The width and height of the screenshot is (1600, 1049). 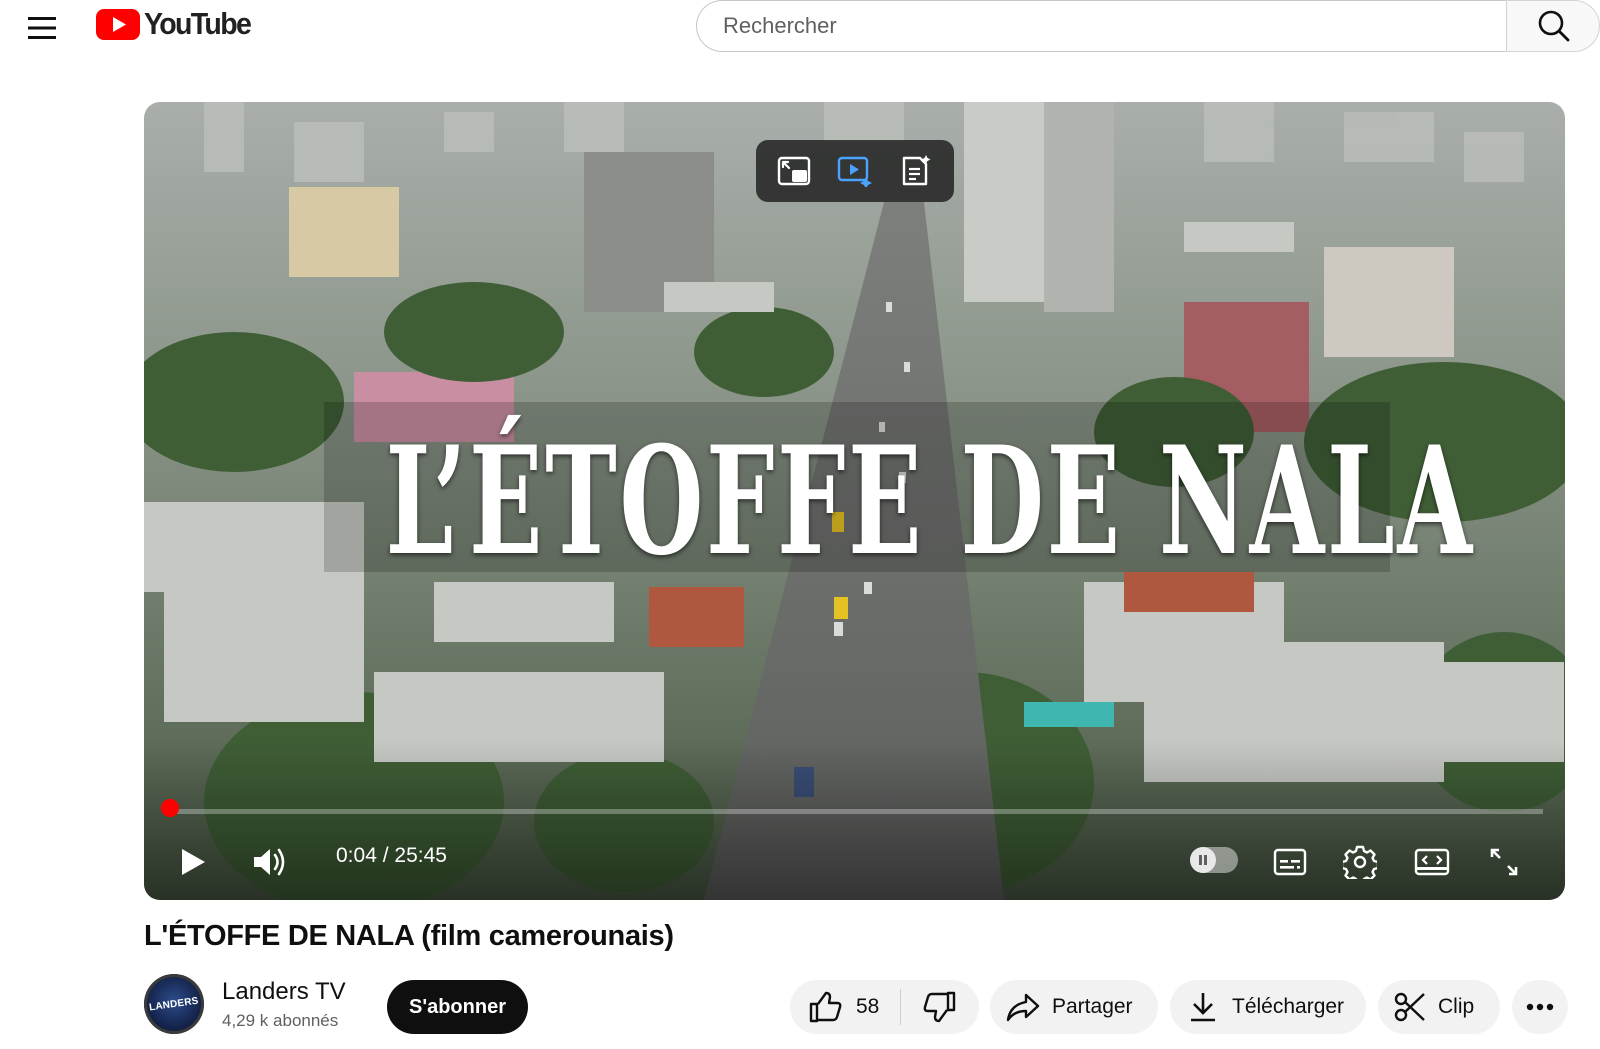 I want to click on progress-bar, so click(x=854, y=811).